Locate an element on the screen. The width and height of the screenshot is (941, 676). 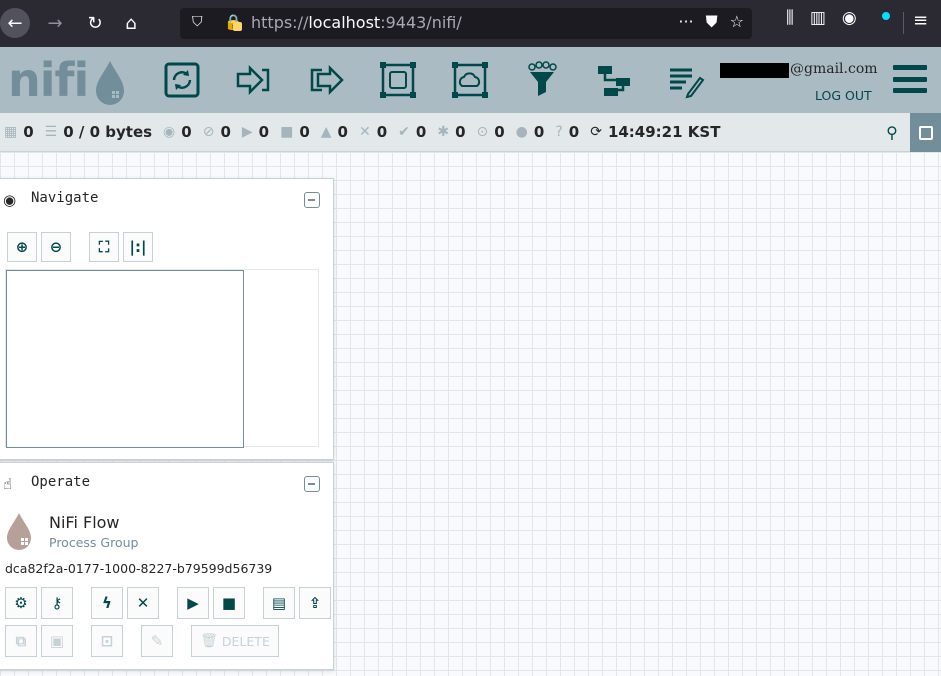
actual-size-button: |:| is located at coordinates (138, 247).